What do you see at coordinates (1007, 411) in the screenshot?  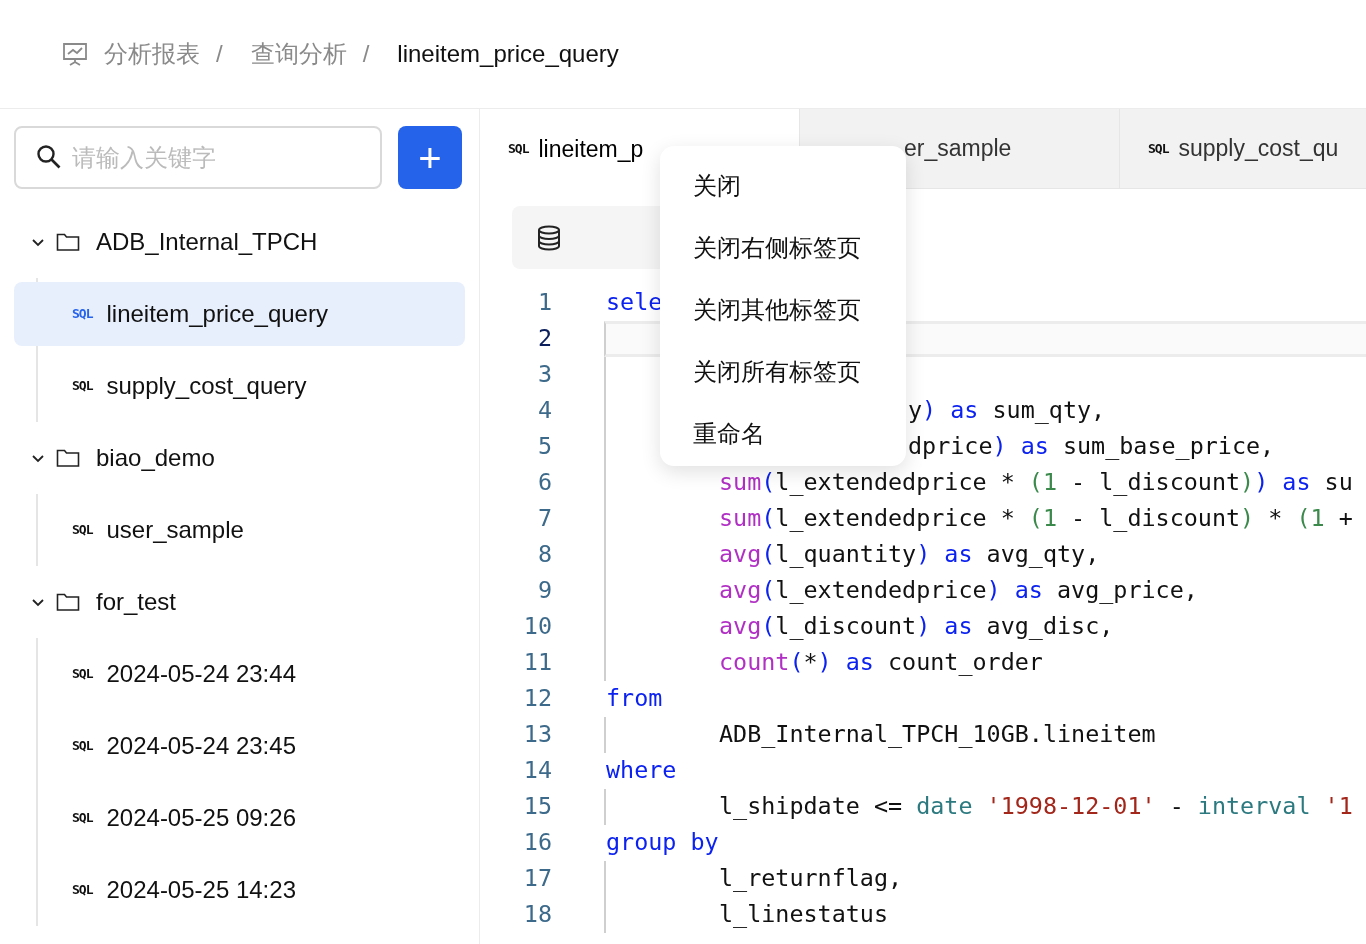 I see `code-line: y) as sum_qty,` at bounding box center [1007, 411].